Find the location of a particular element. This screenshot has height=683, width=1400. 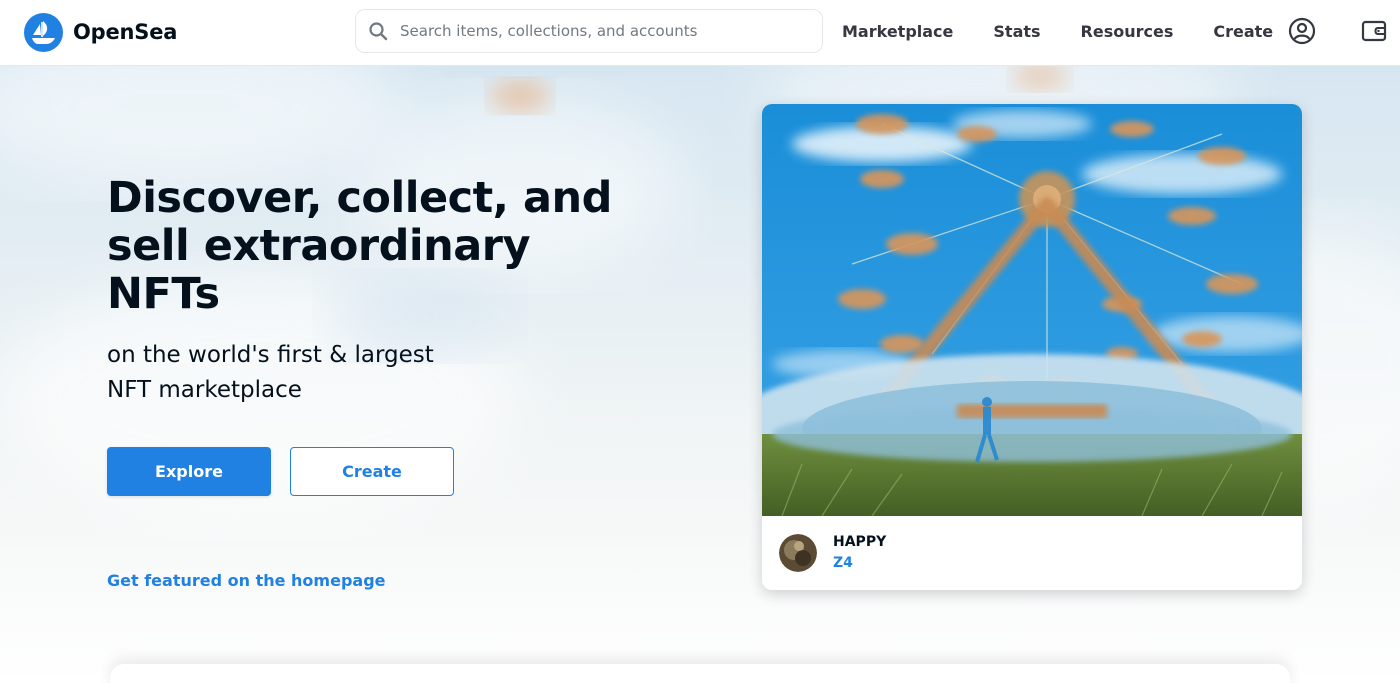

nav-marketplace: Marketplace is located at coordinates (897, 31).